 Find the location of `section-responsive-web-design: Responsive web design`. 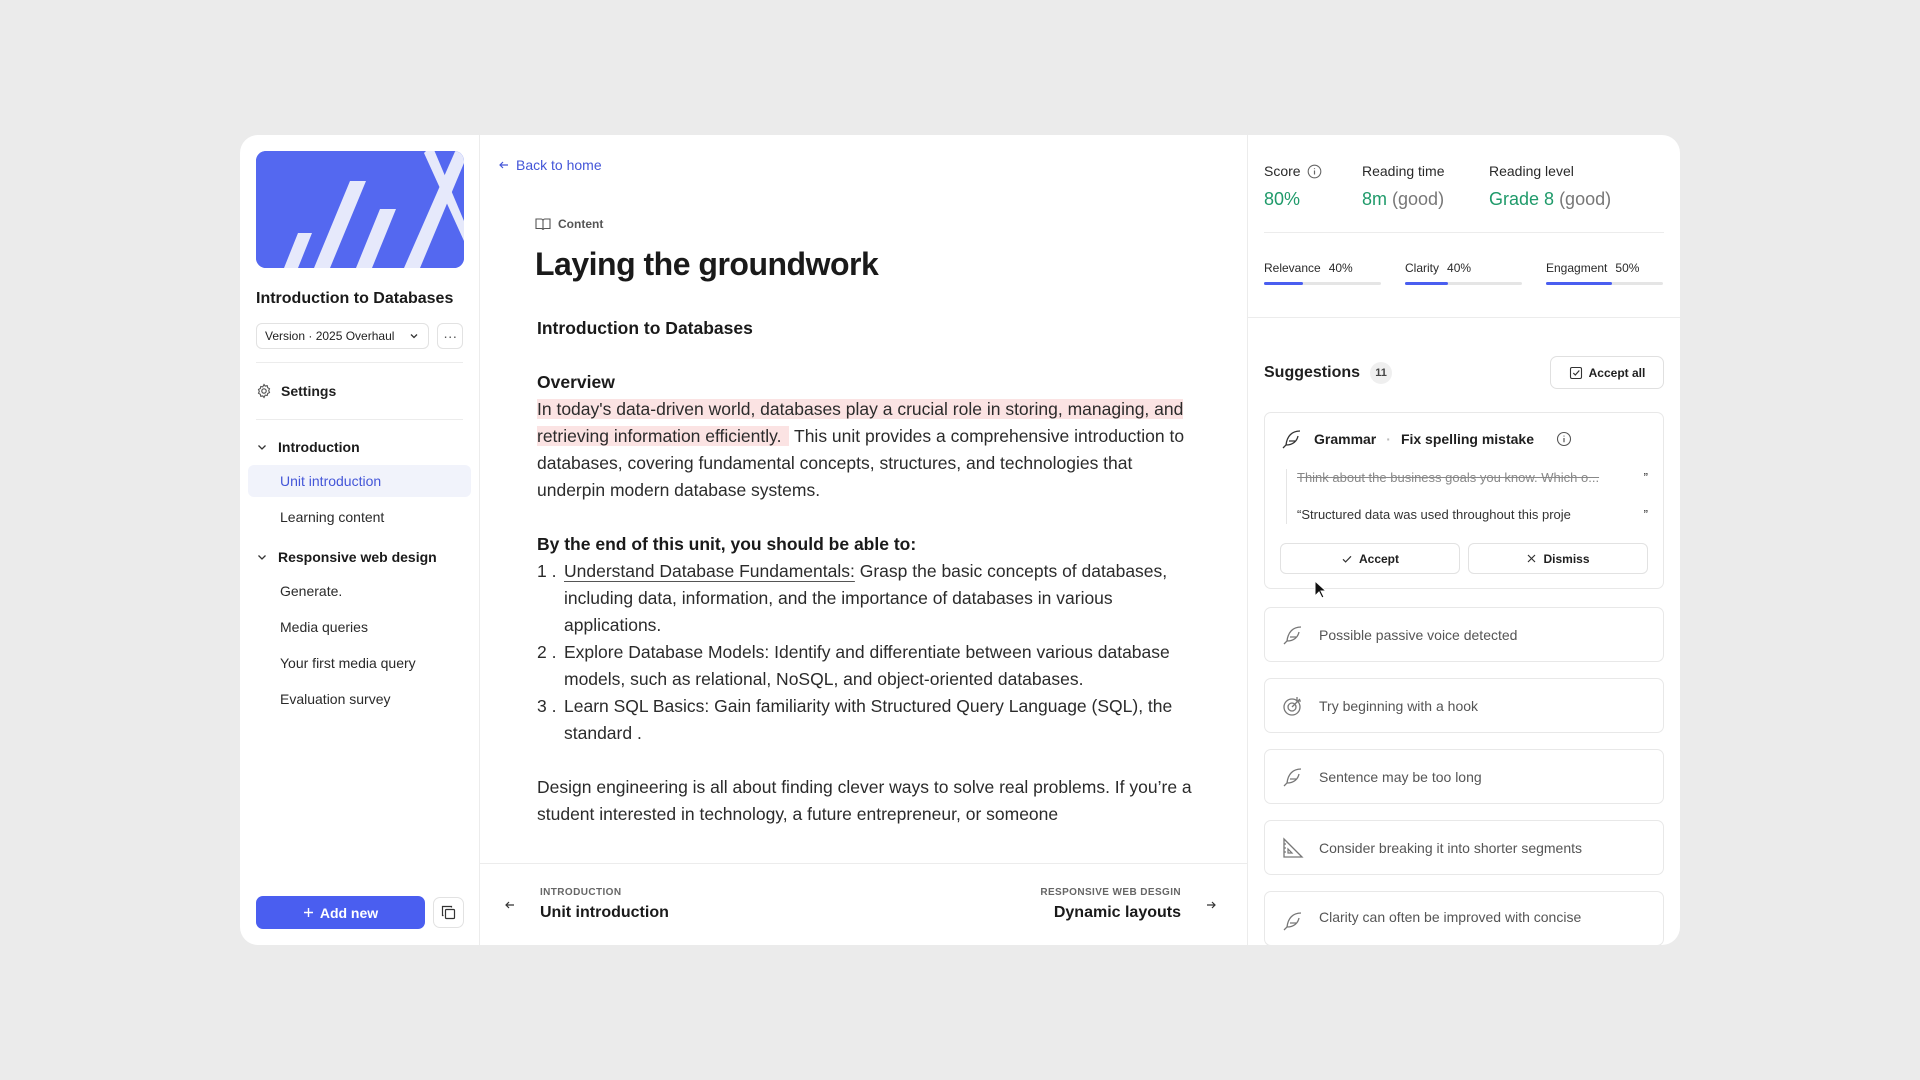

section-responsive-web-design: Responsive web design is located at coordinates (359, 557).